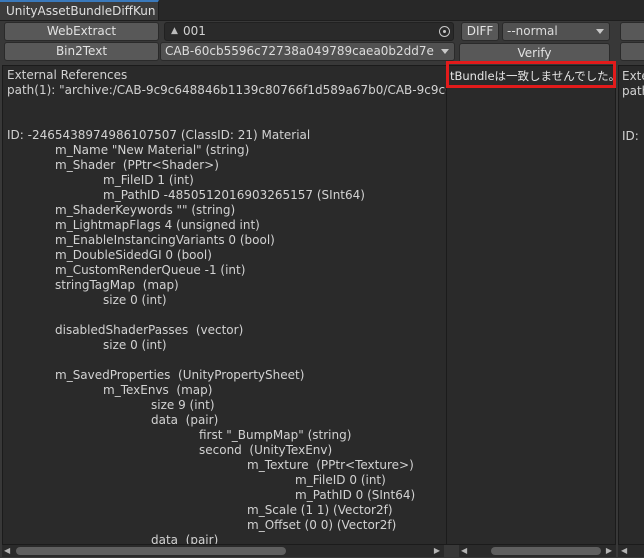  What do you see at coordinates (183, 405) in the screenshot?
I see `text-line: size 9 (int)` at bounding box center [183, 405].